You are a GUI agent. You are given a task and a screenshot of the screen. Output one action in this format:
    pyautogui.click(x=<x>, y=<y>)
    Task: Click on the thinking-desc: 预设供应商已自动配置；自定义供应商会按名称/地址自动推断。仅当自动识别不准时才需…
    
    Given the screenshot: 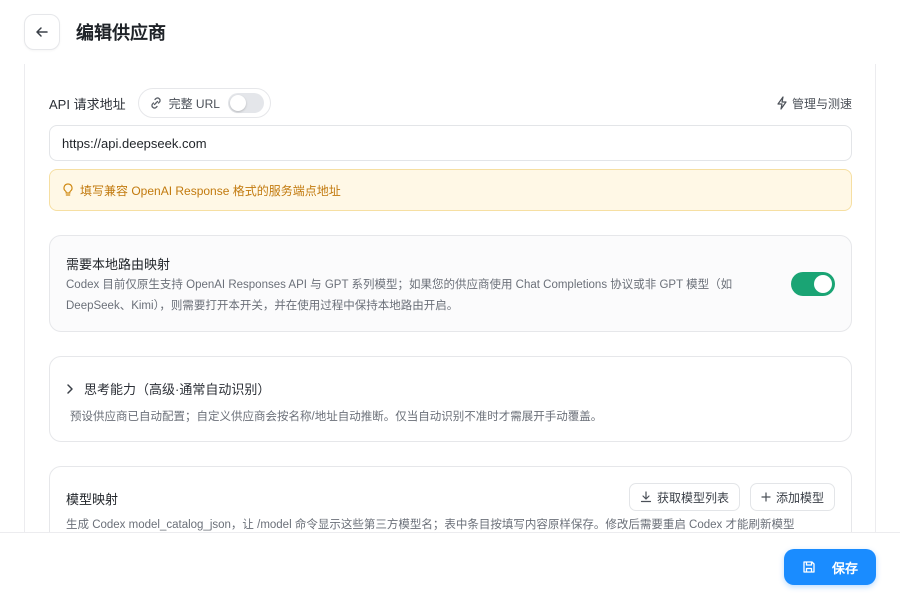 What is the action you would take?
    pyautogui.click(x=336, y=417)
    